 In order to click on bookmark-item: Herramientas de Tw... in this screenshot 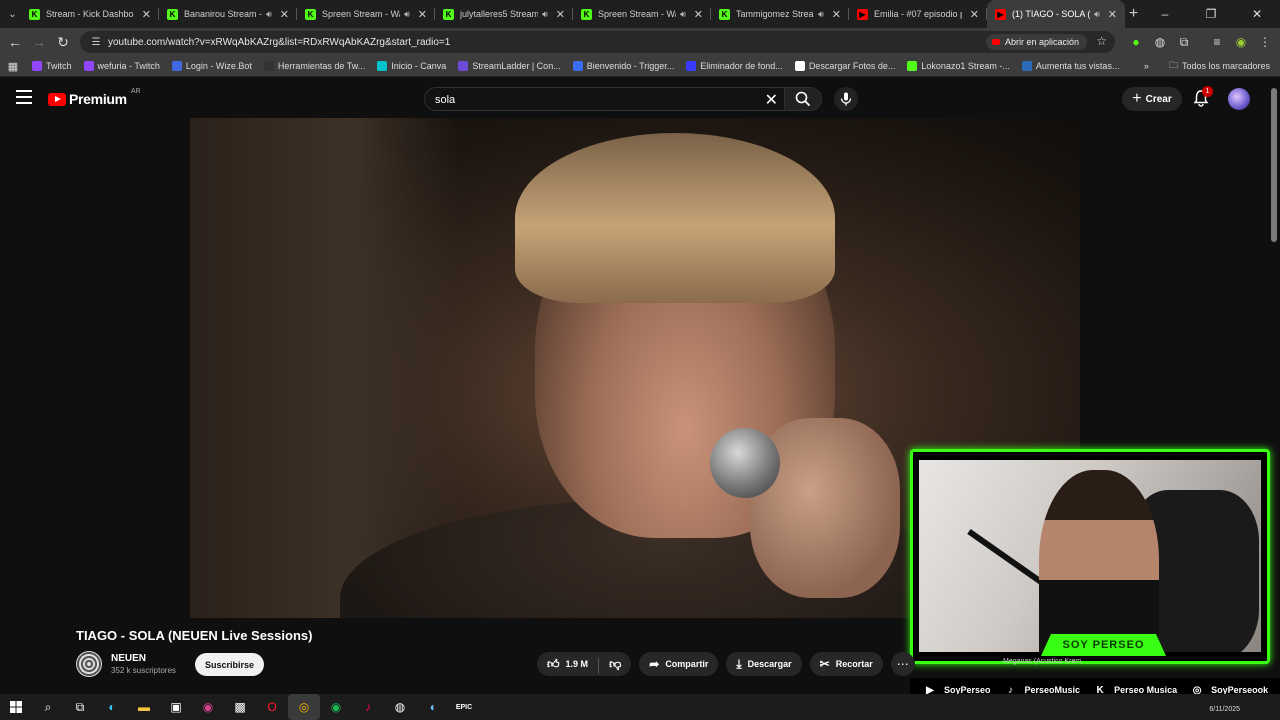, I will do `click(314, 66)`.